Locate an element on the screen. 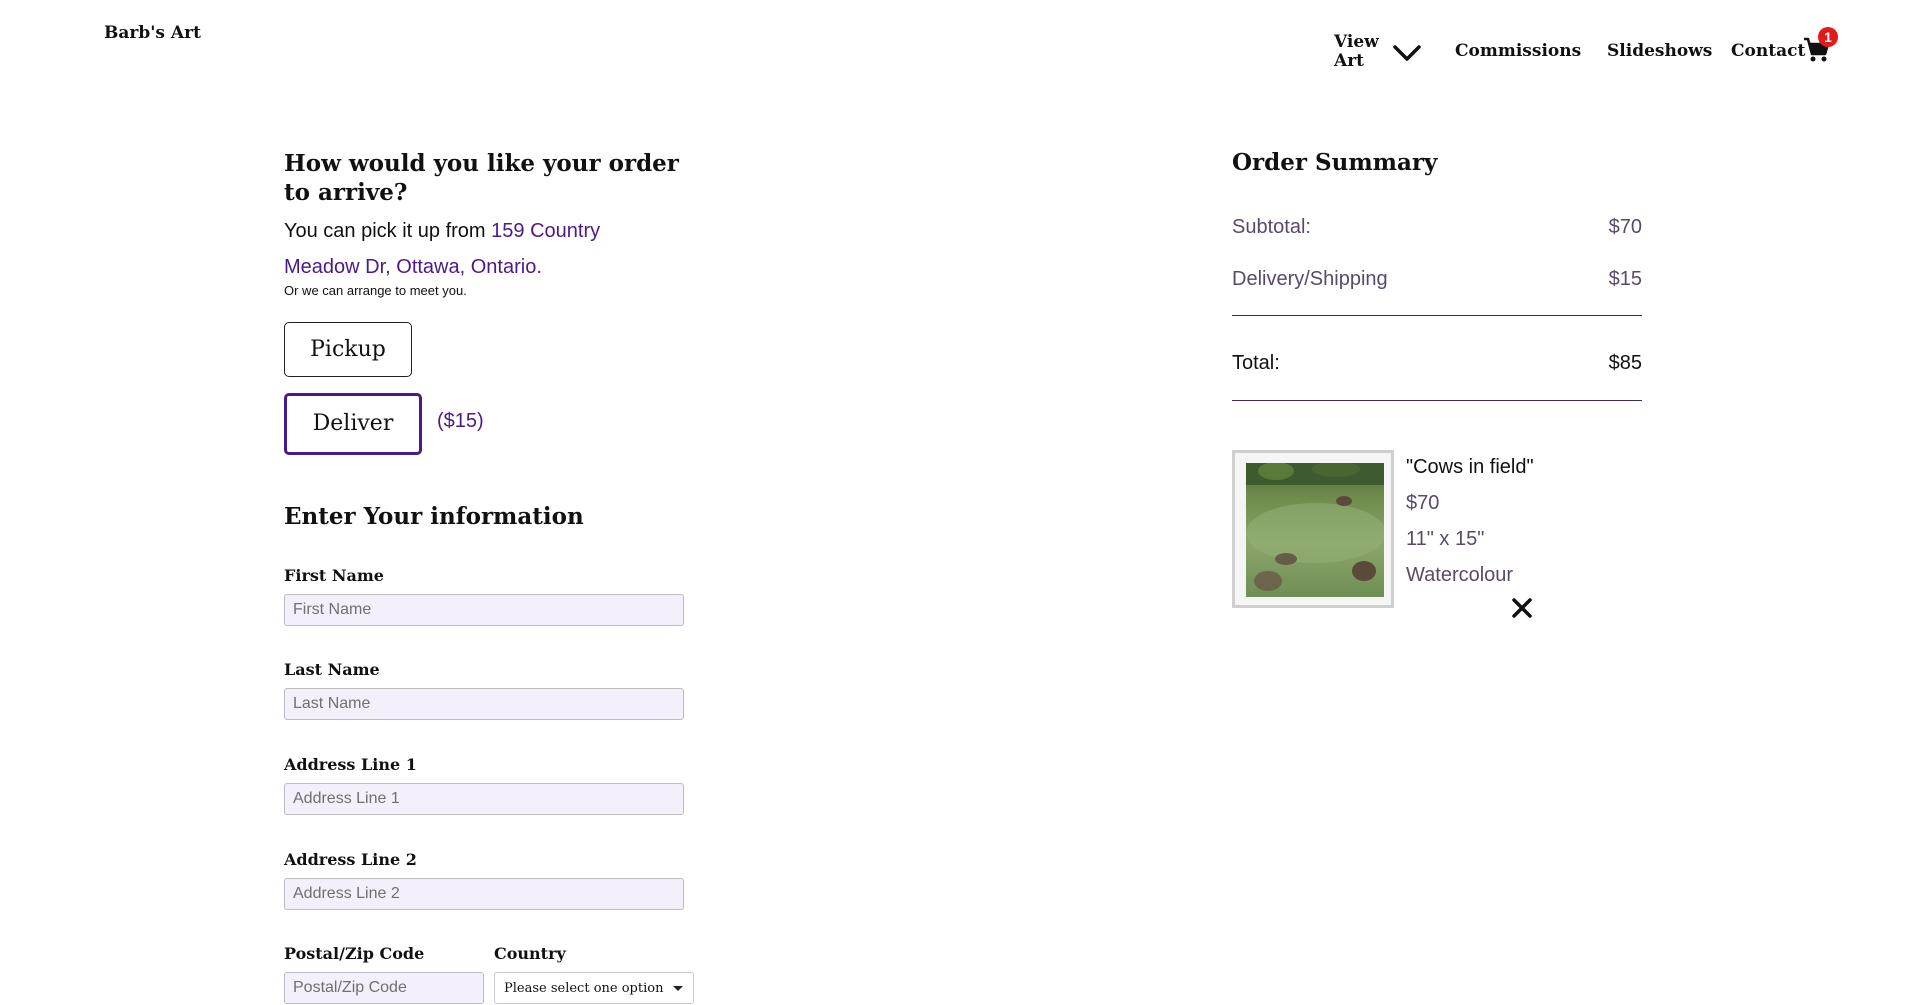 This screenshot has width=1920, height=1005. chevron-down-icon is located at coordinates (1407, 53).